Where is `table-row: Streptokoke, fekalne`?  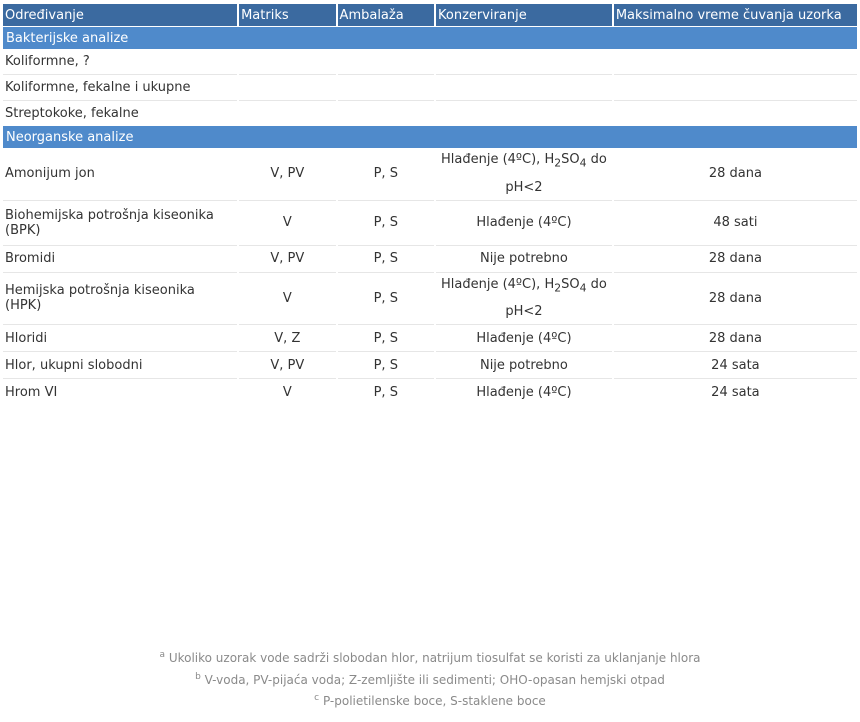 table-row: Streptokoke, fekalne is located at coordinates (430, 113).